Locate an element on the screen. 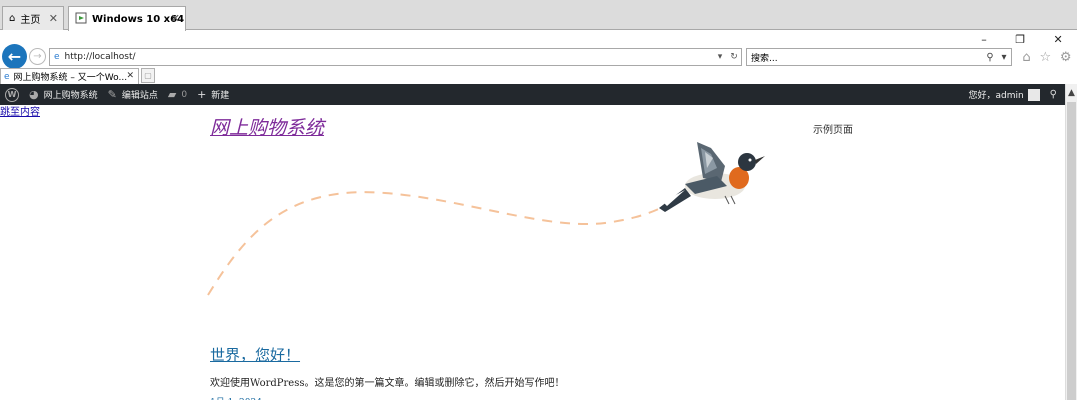  vm-tab-windows: Windows 10 x64 ✕ is located at coordinates (127, 18).